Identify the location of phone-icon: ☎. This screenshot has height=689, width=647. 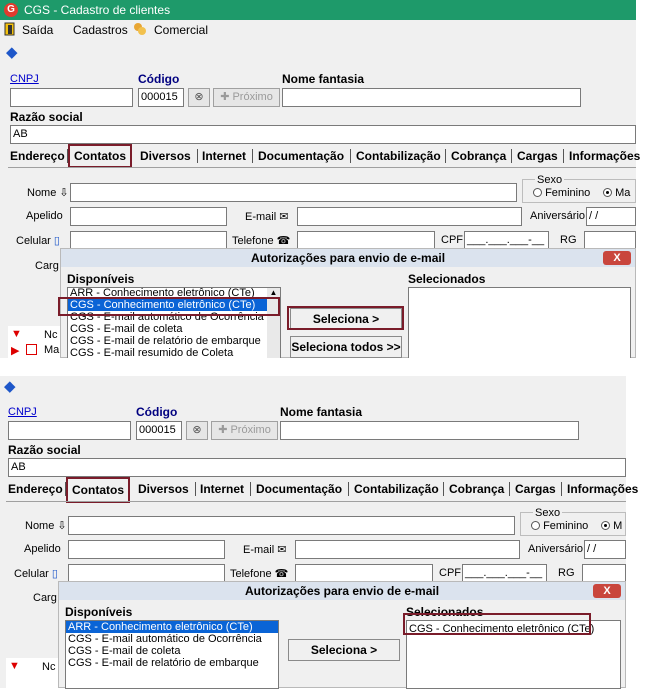
(283, 241).